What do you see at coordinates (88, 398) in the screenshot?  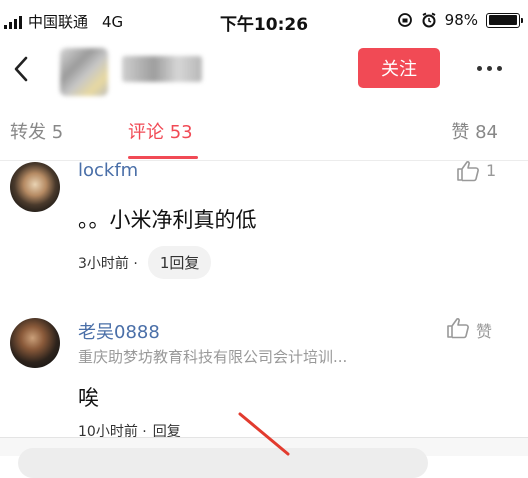 I see `comment-text: 唉` at bounding box center [88, 398].